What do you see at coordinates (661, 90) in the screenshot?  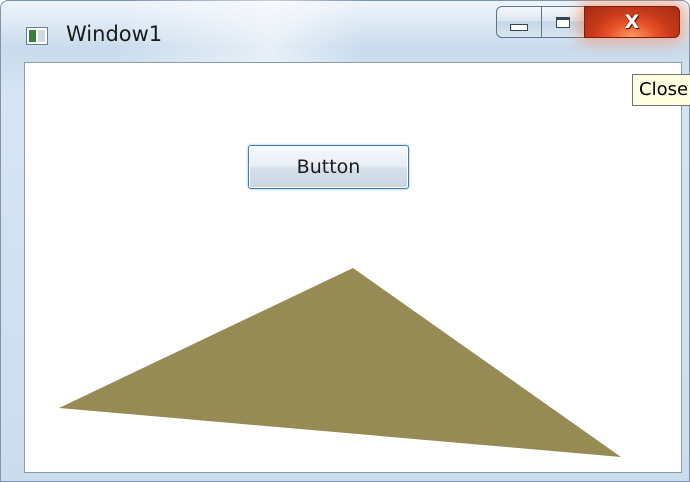 I see `close-tooltip: Close` at bounding box center [661, 90].